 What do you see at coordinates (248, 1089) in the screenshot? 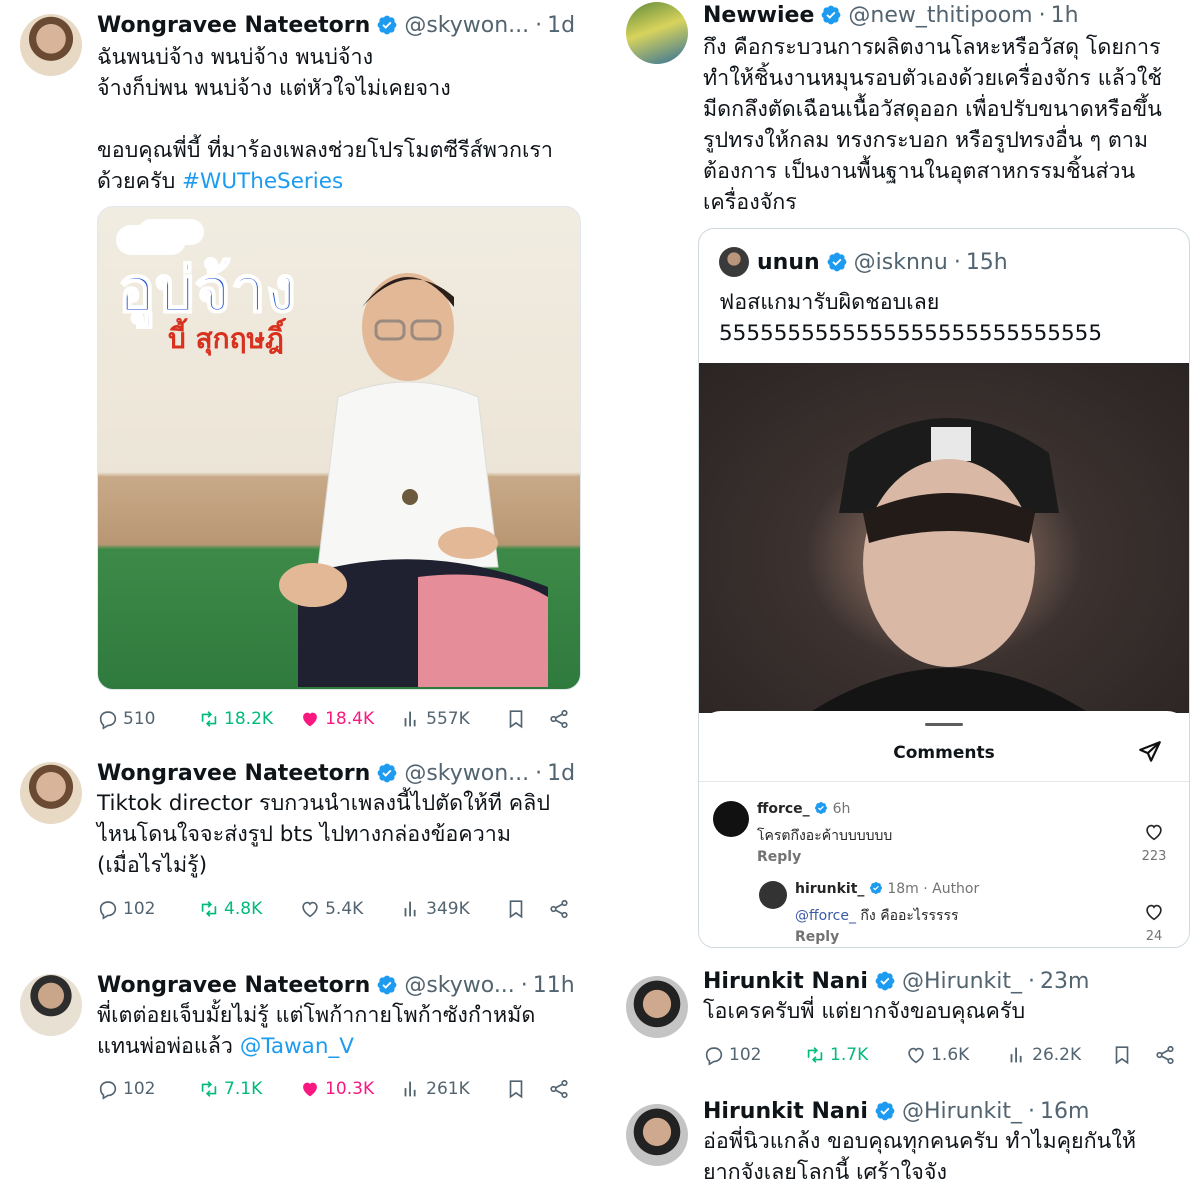
I see `repost-button: 7.1K` at bounding box center [248, 1089].